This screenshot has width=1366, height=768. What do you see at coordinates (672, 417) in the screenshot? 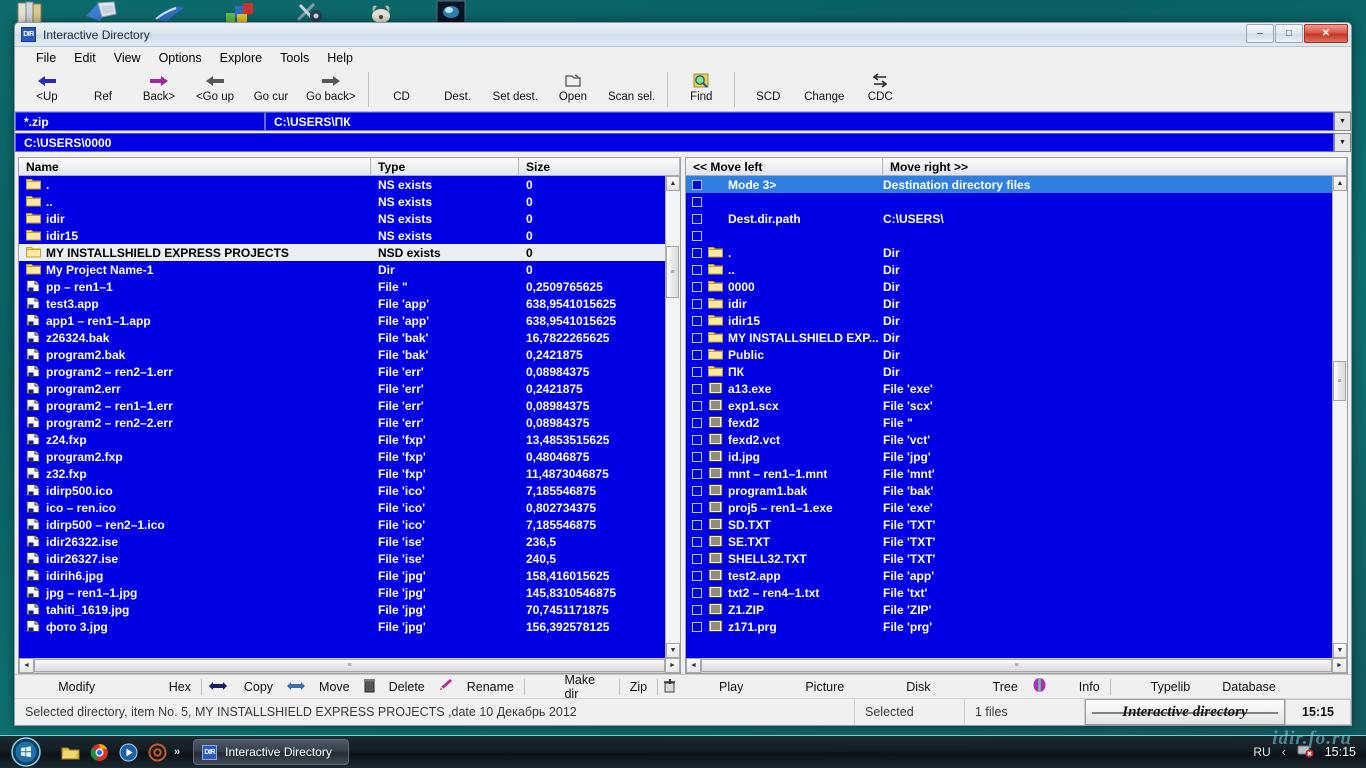
I see `left-vertical-scrollbar: ▲ ≡ ▼` at bounding box center [672, 417].